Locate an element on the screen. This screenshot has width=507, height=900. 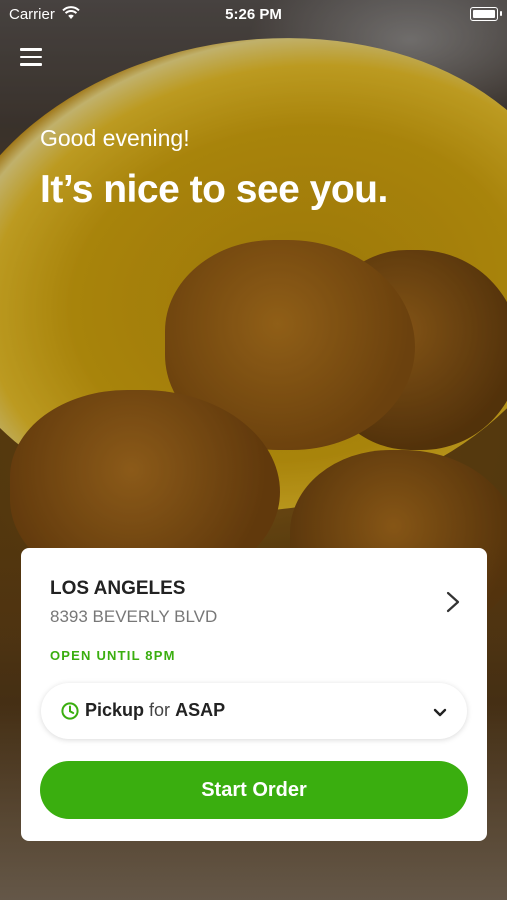
order-mode: Pickup is located at coordinates (115, 710).